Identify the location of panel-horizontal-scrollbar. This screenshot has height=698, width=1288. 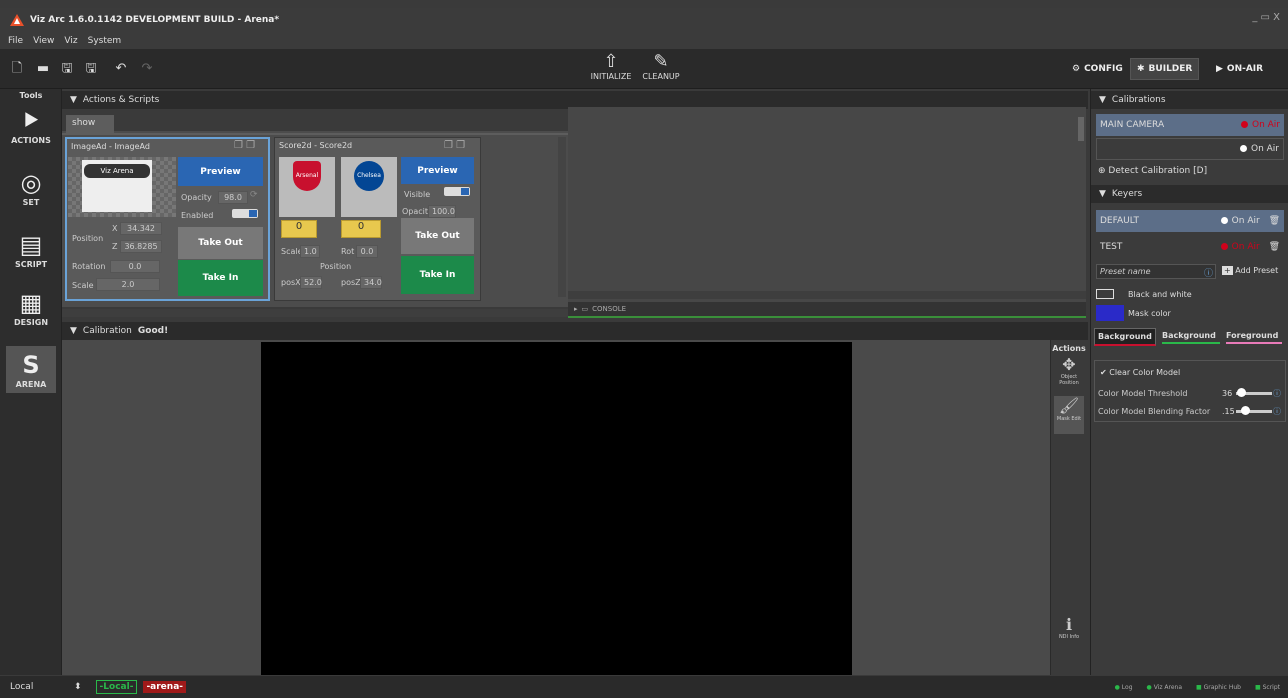
(827, 295).